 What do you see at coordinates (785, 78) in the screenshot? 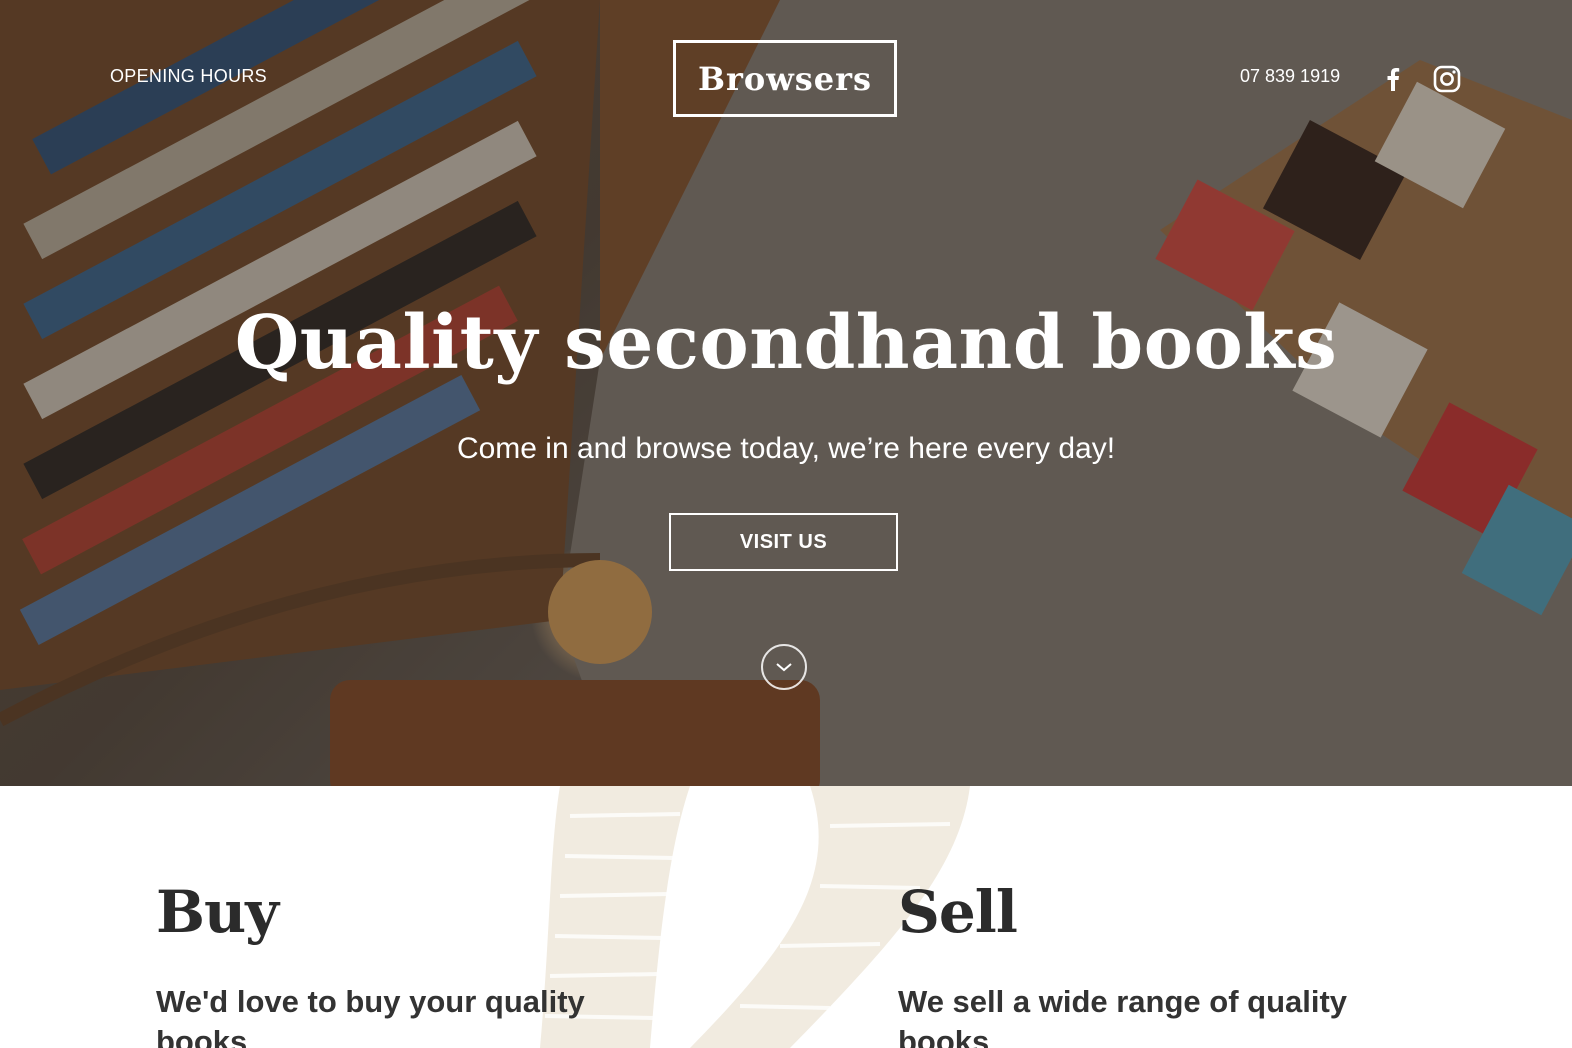
I see `logo: Browsers` at bounding box center [785, 78].